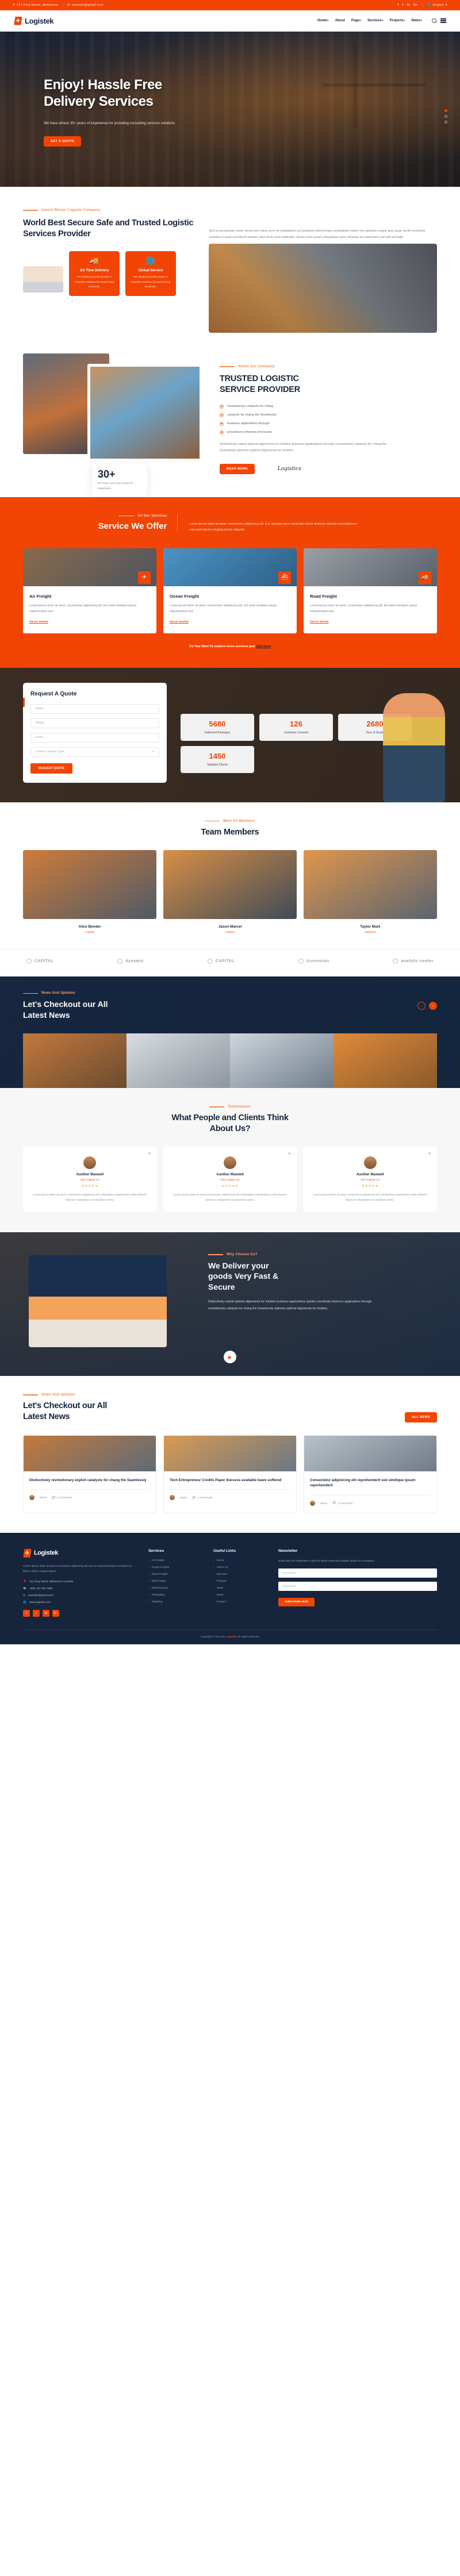 The image size is (460, 2576). Describe the element at coordinates (109, 1301) in the screenshot. I see `why-image-area` at that location.